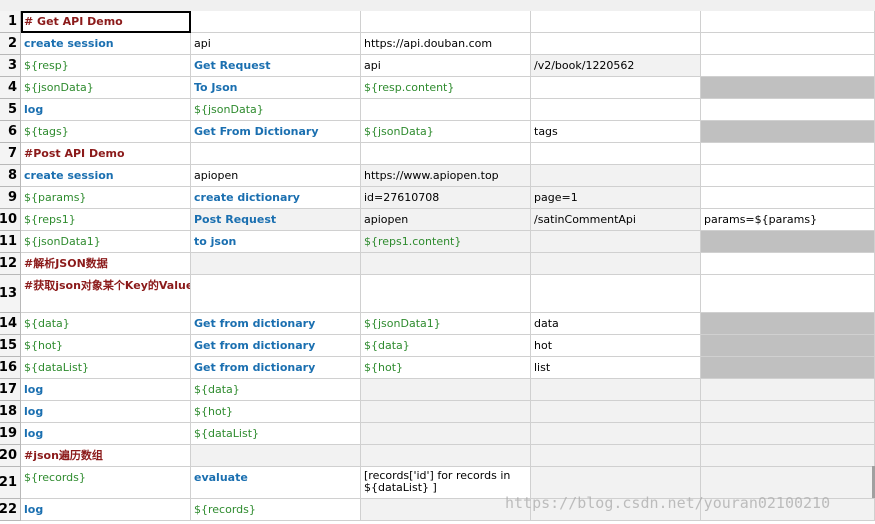  What do you see at coordinates (10, 88) in the screenshot?
I see `row-number: 4` at bounding box center [10, 88].